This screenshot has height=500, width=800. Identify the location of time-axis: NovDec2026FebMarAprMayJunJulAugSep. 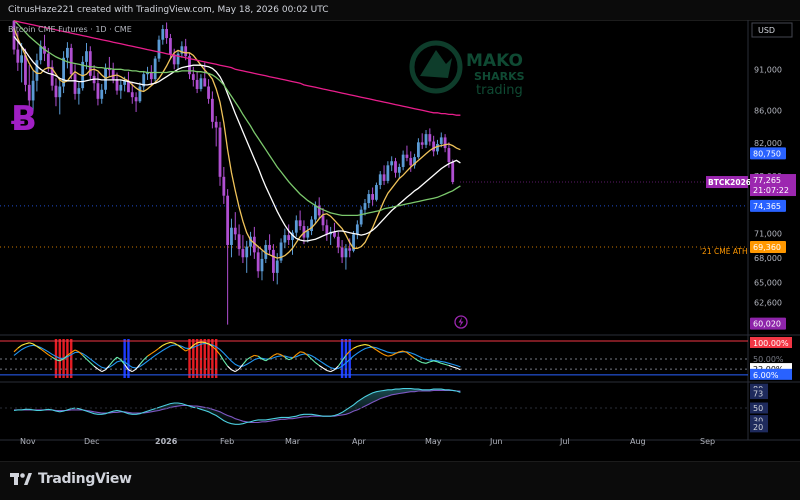
(367, 441).